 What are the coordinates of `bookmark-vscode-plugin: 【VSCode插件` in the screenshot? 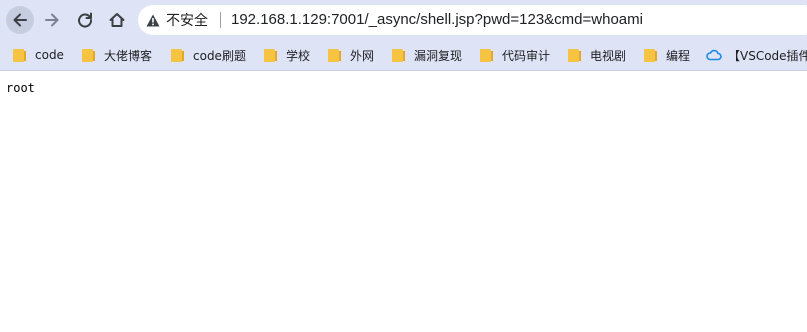 It's located at (756, 55).